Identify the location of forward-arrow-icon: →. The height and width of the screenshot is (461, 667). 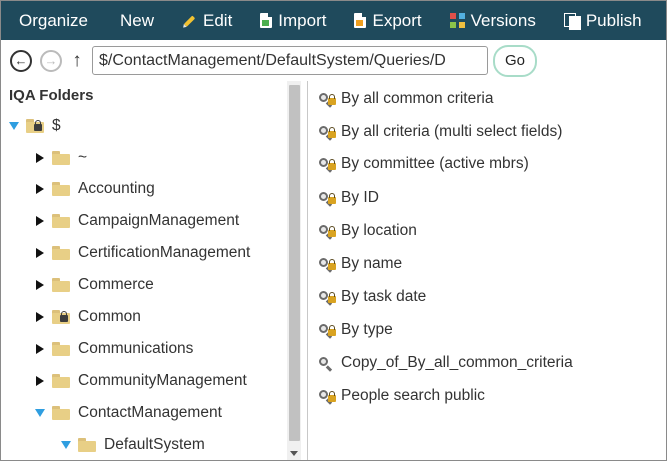
(51, 60).